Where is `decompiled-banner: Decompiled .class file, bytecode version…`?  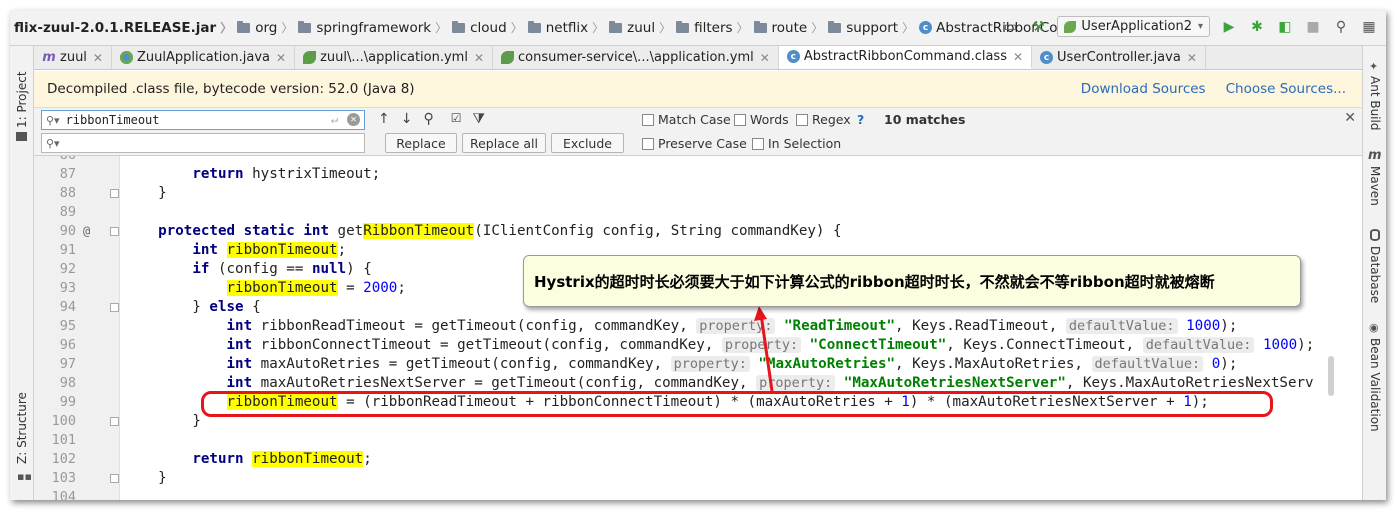 decompiled-banner: Decompiled .class file, bytecode version… is located at coordinates (698, 89).